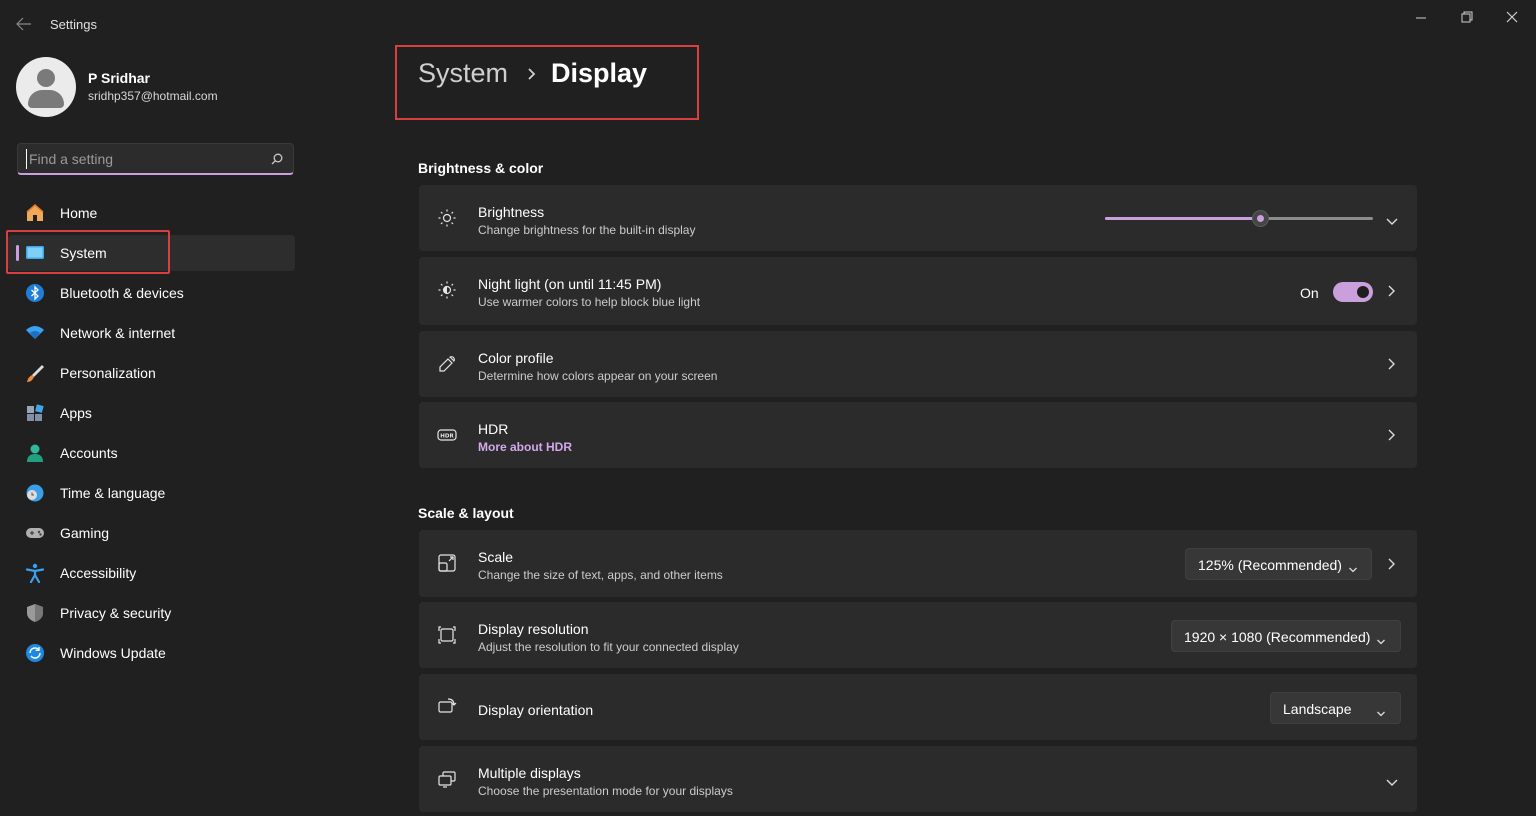 The width and height of the screenshot is (1536, 816). Describe the element at coordinates (79, 213) in the screenshot. I see `sidebar-item-label: Home` at that location.